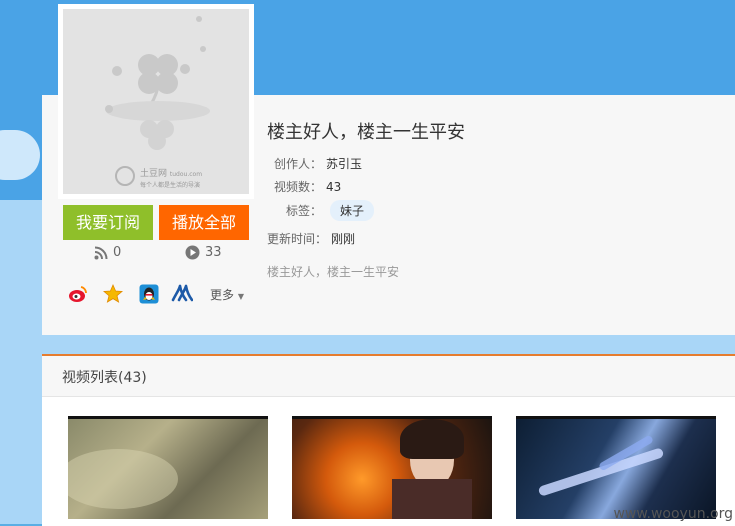 The height and width of the screenshot is (526, 735). I want to click on creator-label: 创作人：, so click(297, 164).